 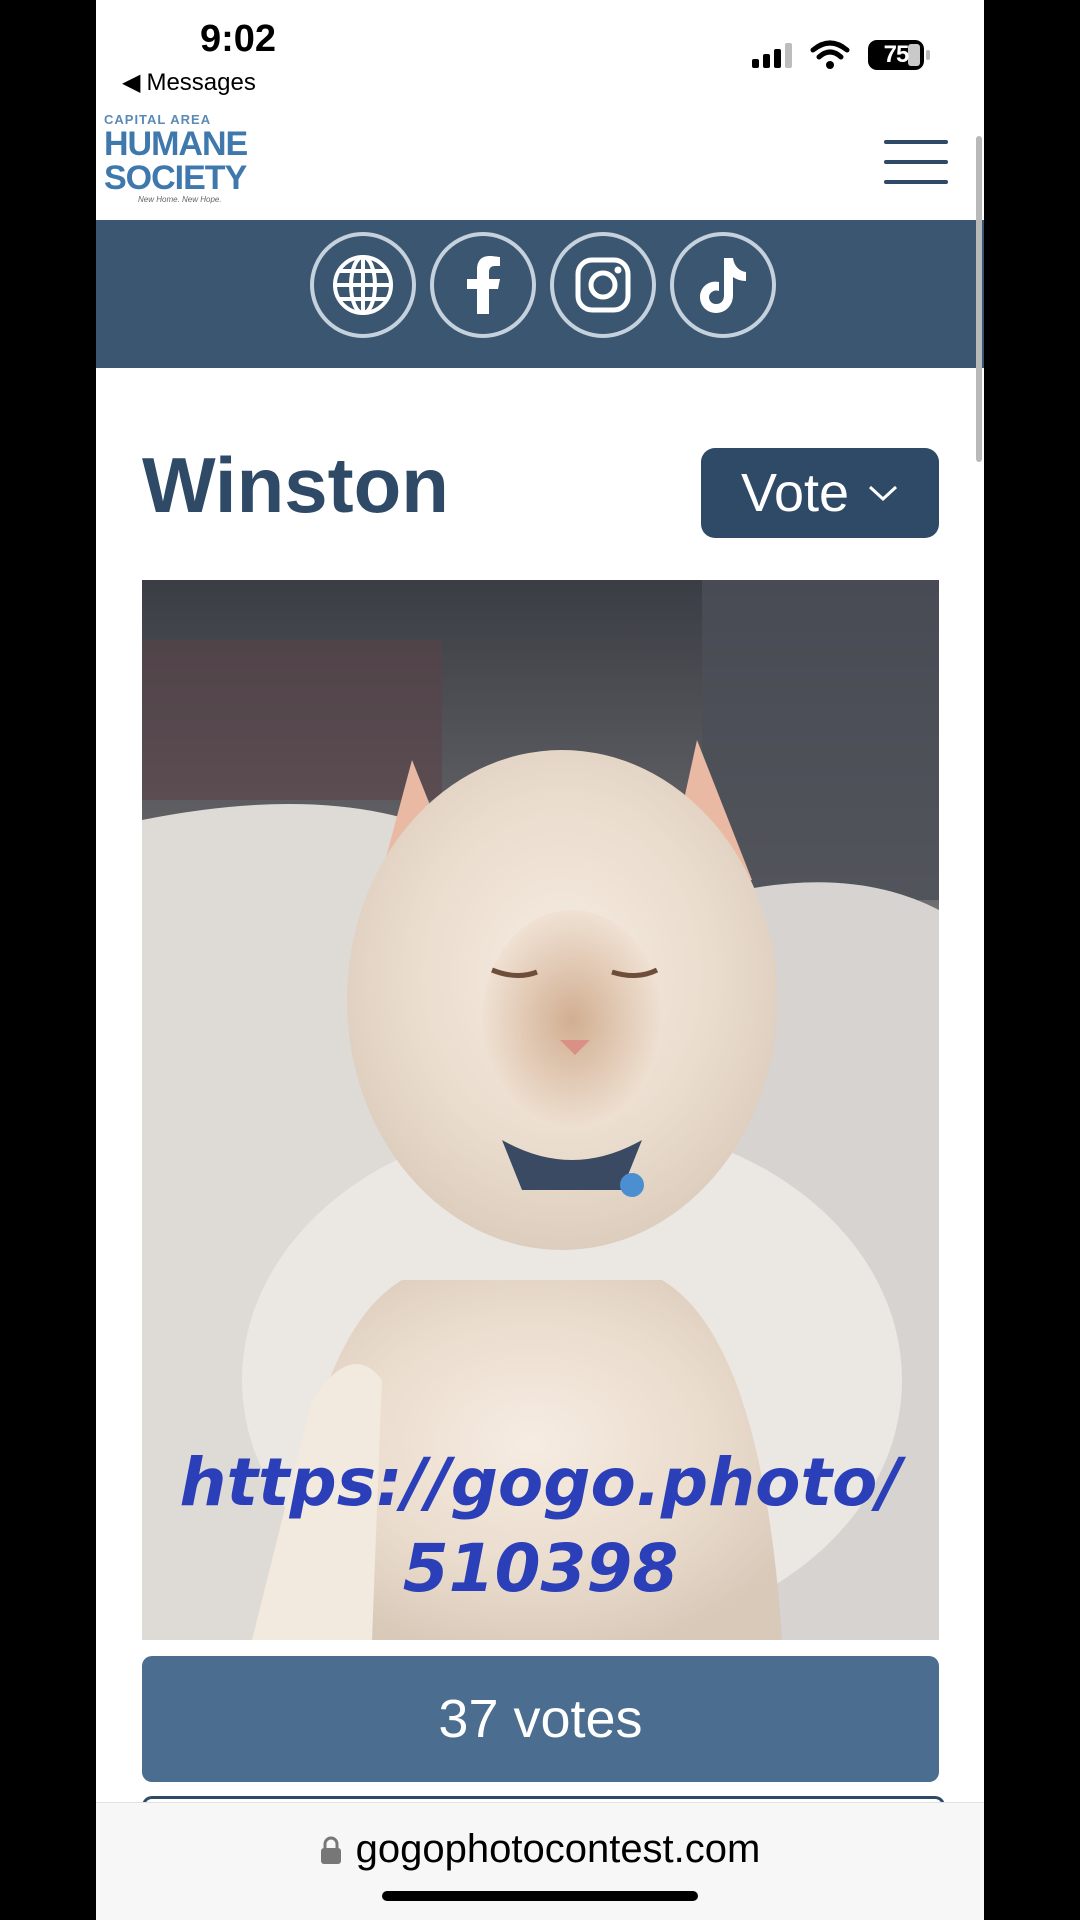 What do you see at coordinates (603, 285) in the screenshot?
I see `instagram-icon` at bounding box center [603, 285].